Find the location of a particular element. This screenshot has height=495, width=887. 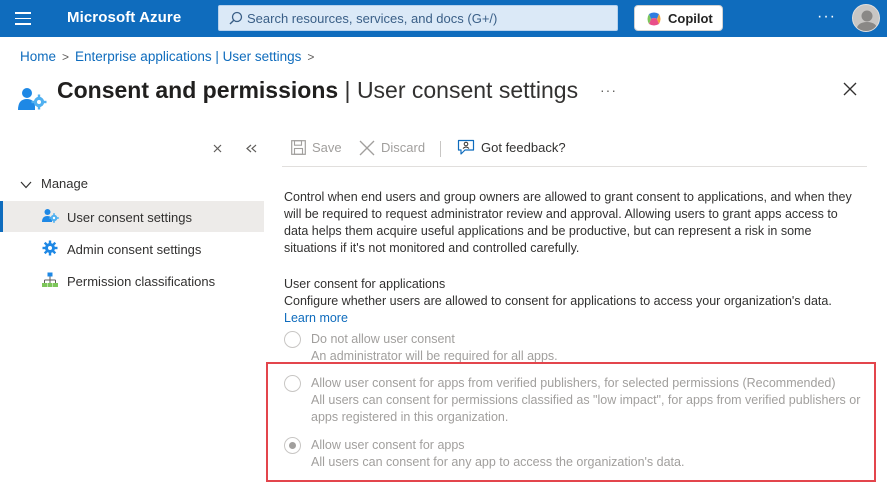

discard-icon is located at coordinates (367, 148).